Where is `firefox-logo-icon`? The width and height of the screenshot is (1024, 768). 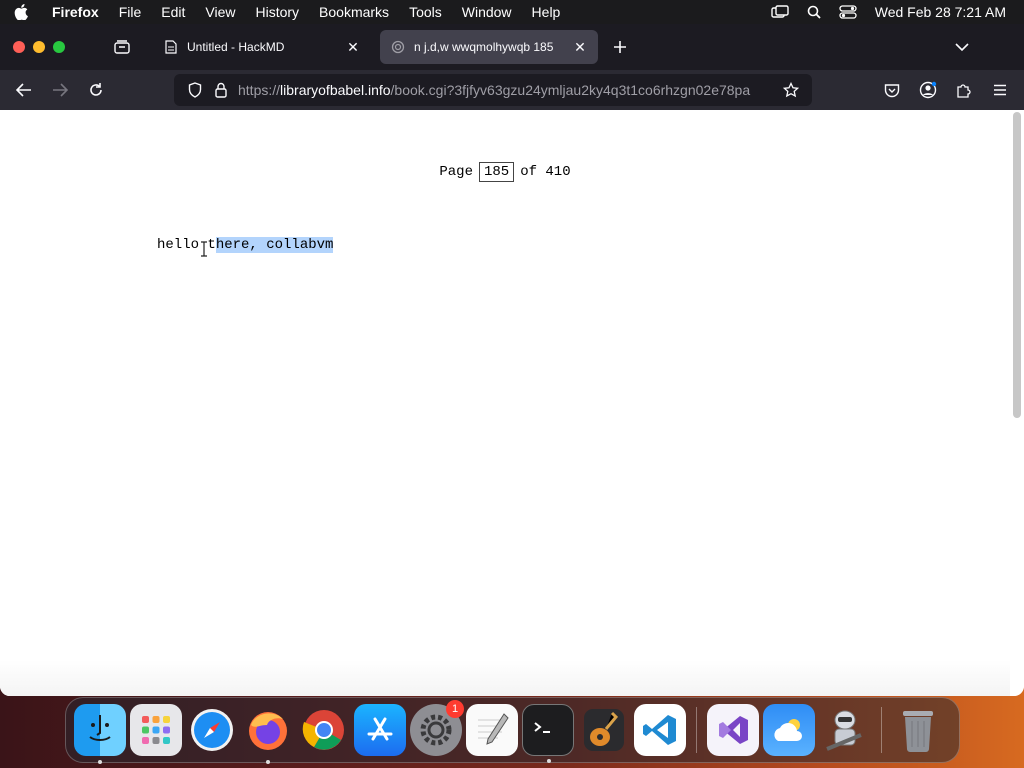 firefox-logo-icon is located at coordinates (268, 731).